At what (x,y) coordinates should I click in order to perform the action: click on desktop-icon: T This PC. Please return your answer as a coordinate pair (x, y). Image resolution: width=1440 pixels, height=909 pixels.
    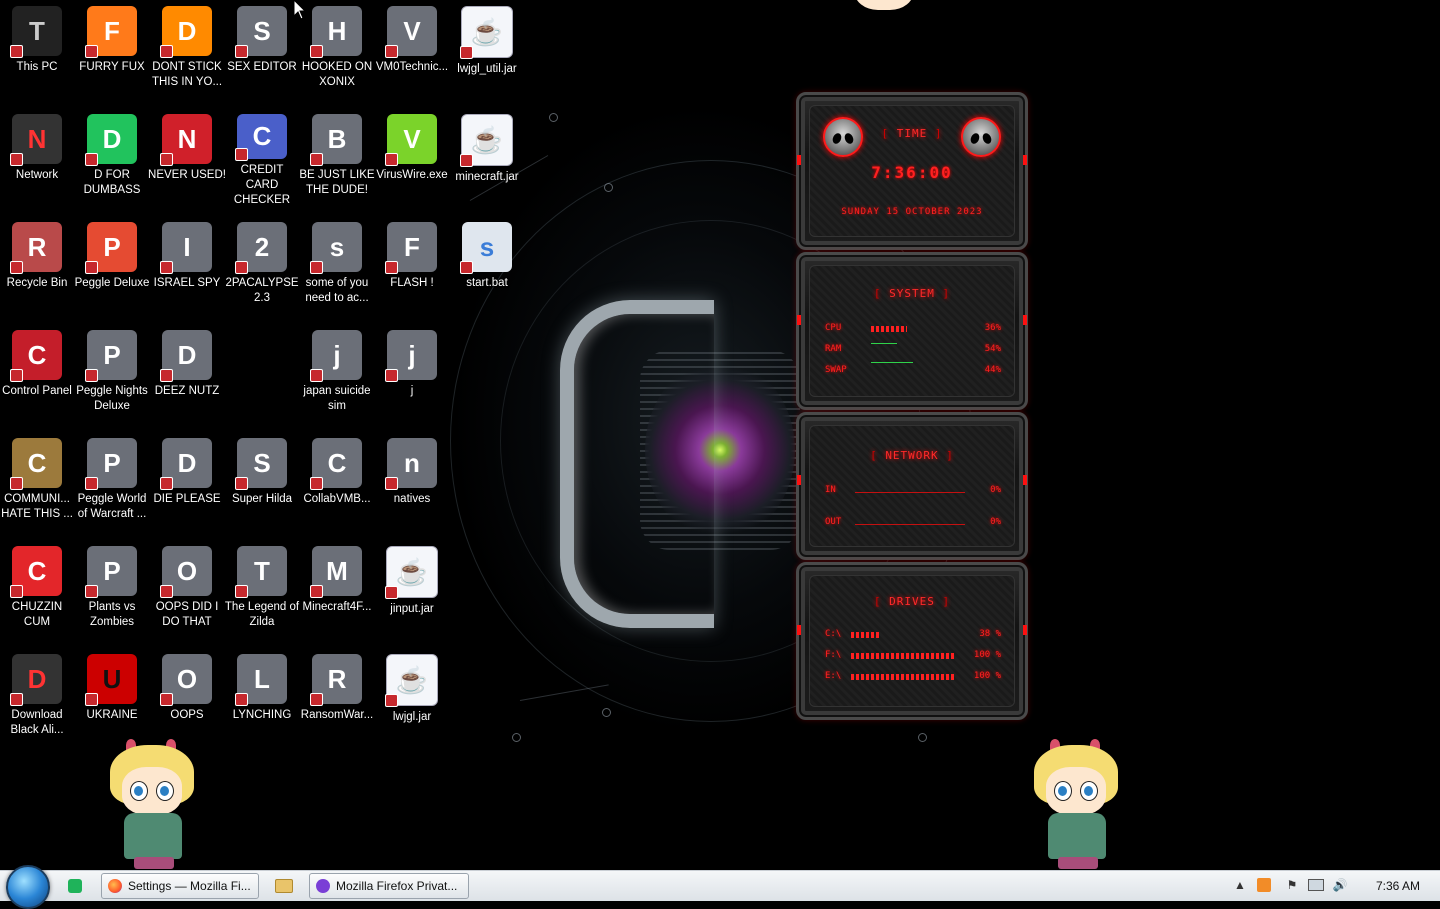
    Looking at the image, I should click on (37, 50).